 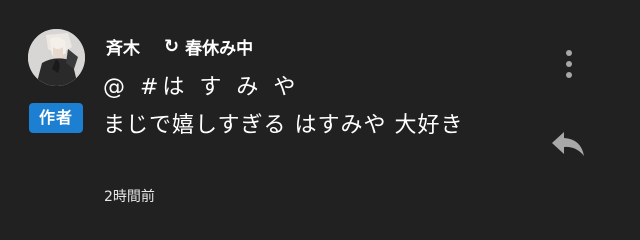 I want to click on author-badge: 作者, so click(x=56, y=118).